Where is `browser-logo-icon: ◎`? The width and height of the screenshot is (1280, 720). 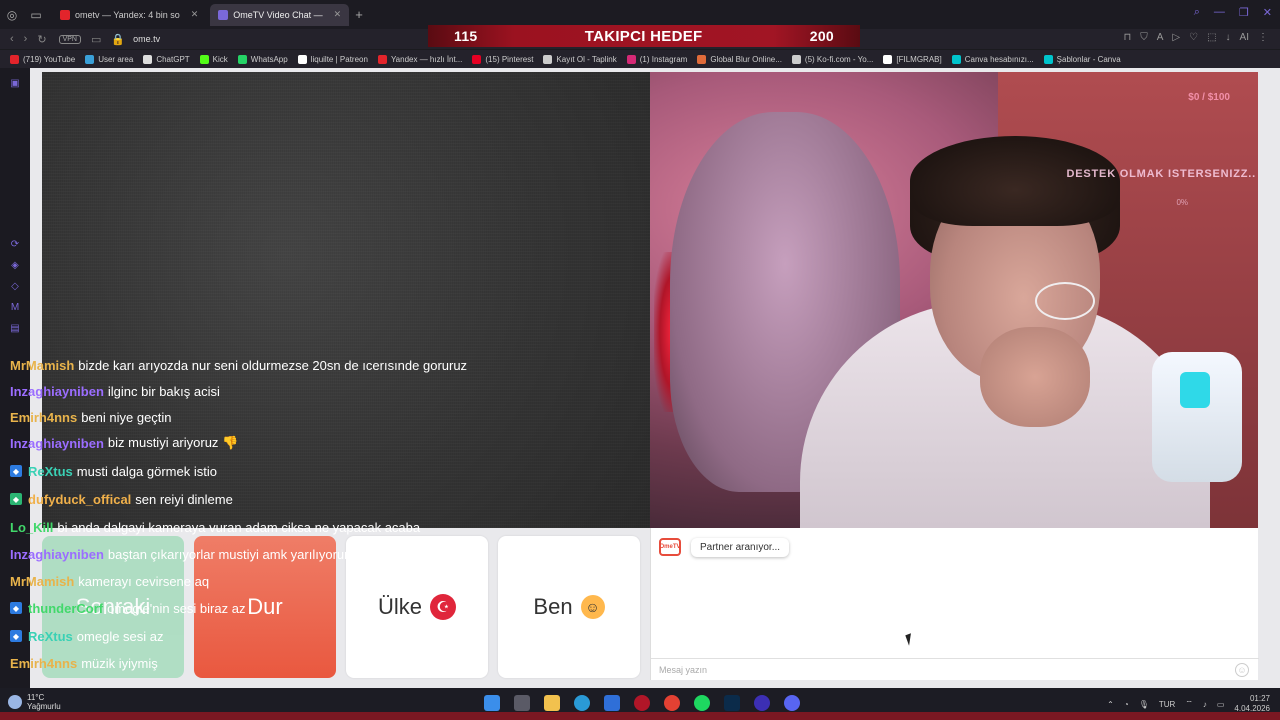
browser-logo-icon: ◎ is located at coordinates (12, 15).